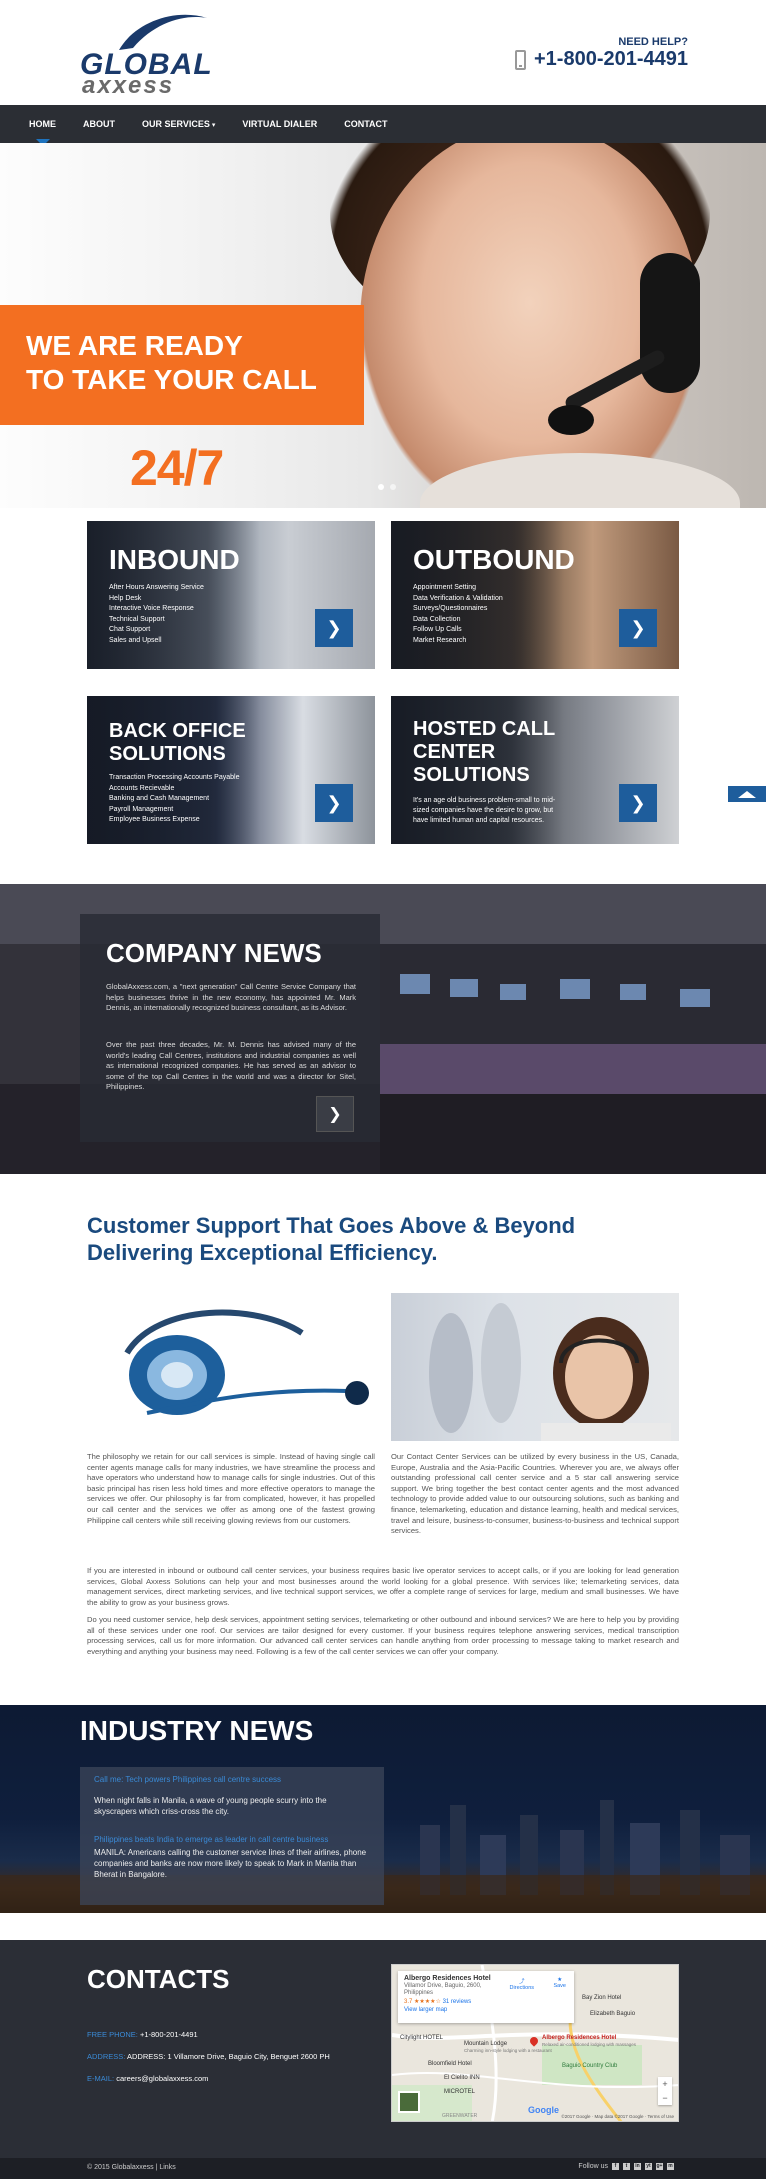  I want to click on footer-social: Follow us f t in yt g+ m, so click(626, 2166).